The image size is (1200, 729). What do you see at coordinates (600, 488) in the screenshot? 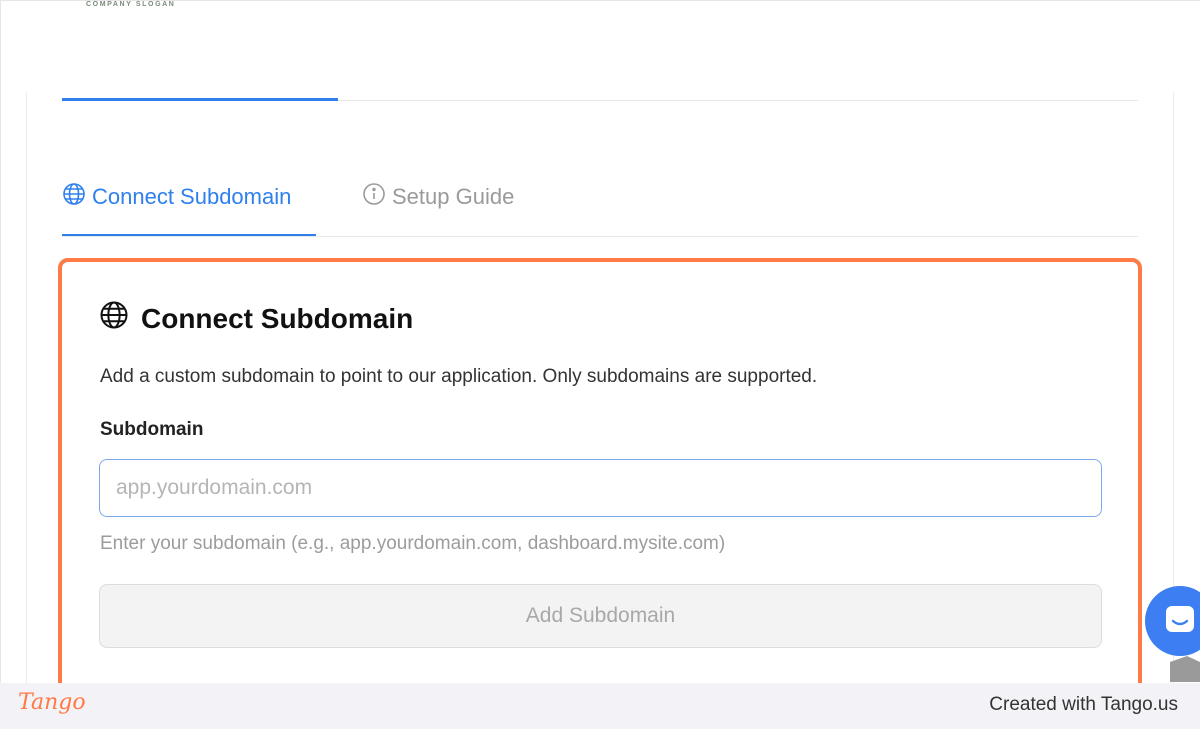
I see `subdomain-input` at bounding box center [600, 488].